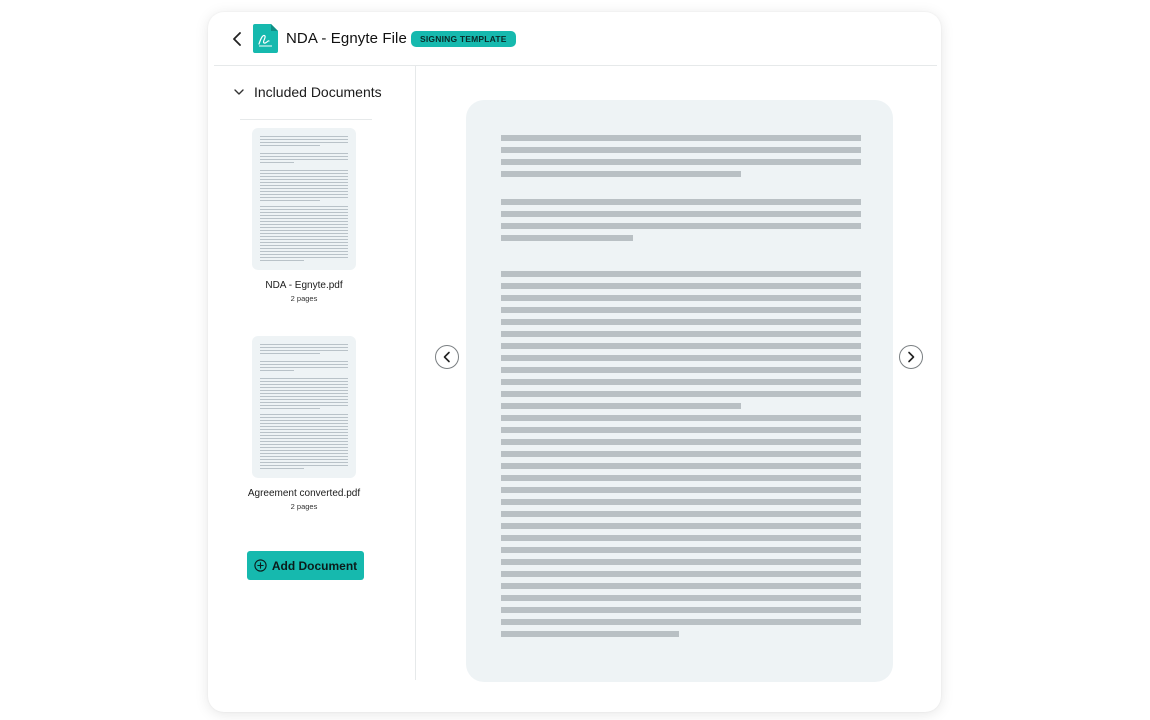  I want to click on signature-file-icon, so click(265, 38).